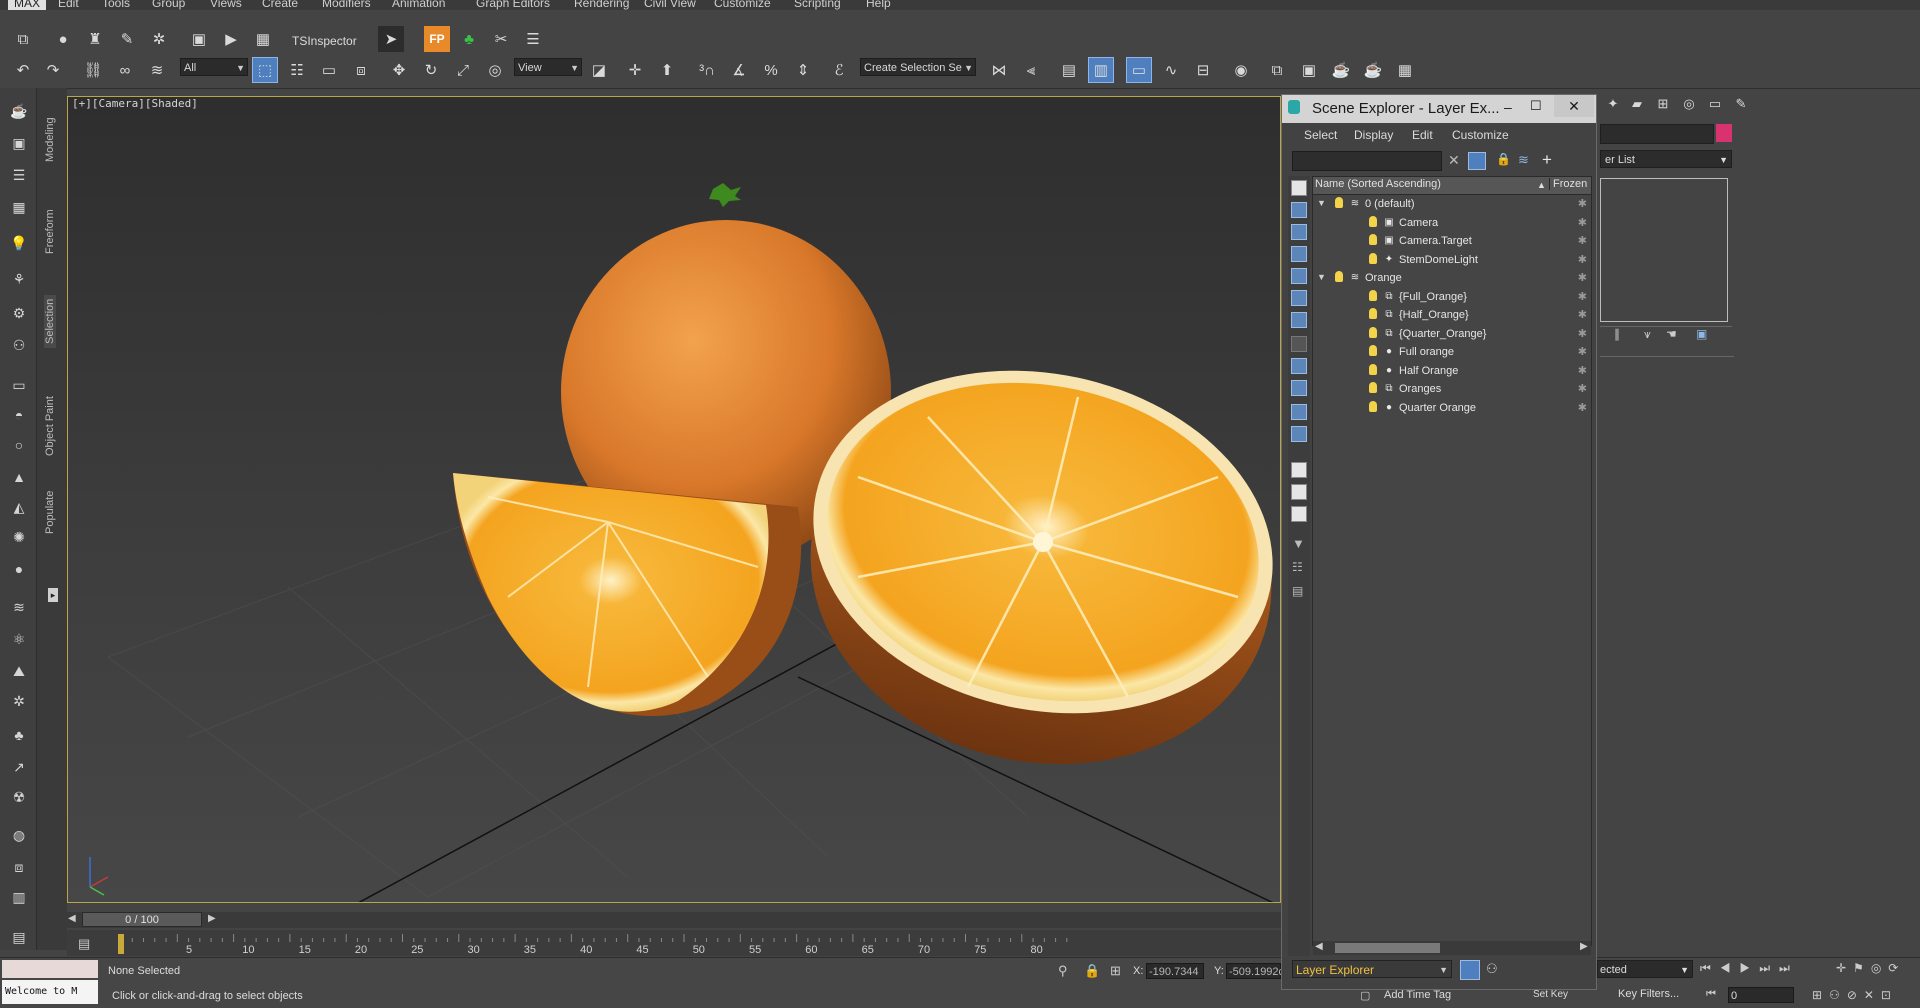 This screenshot has width=1920, height=1008. I want to click on add-layer-icon: +, so click(1547, 160).